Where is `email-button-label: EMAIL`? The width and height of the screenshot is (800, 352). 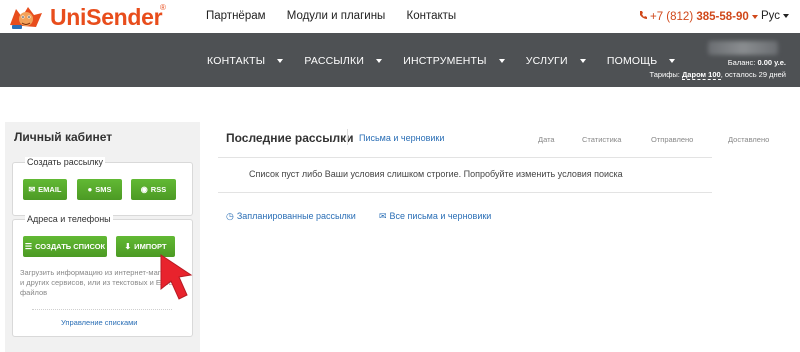
email-button-label: EMAIL is located at coordinates (50, 189).